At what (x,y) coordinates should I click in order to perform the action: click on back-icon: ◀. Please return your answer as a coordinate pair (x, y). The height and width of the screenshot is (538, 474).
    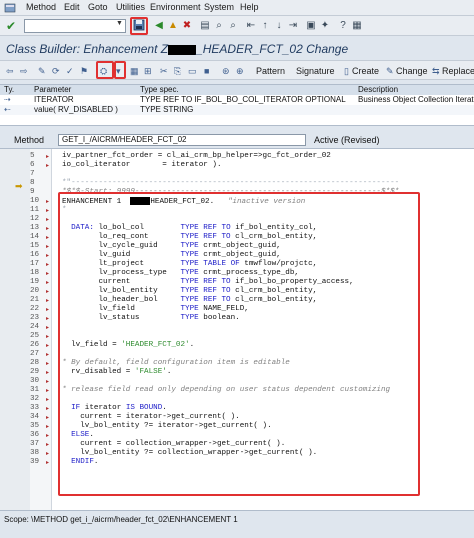
    Looking at the image, I should click on (159, 26).